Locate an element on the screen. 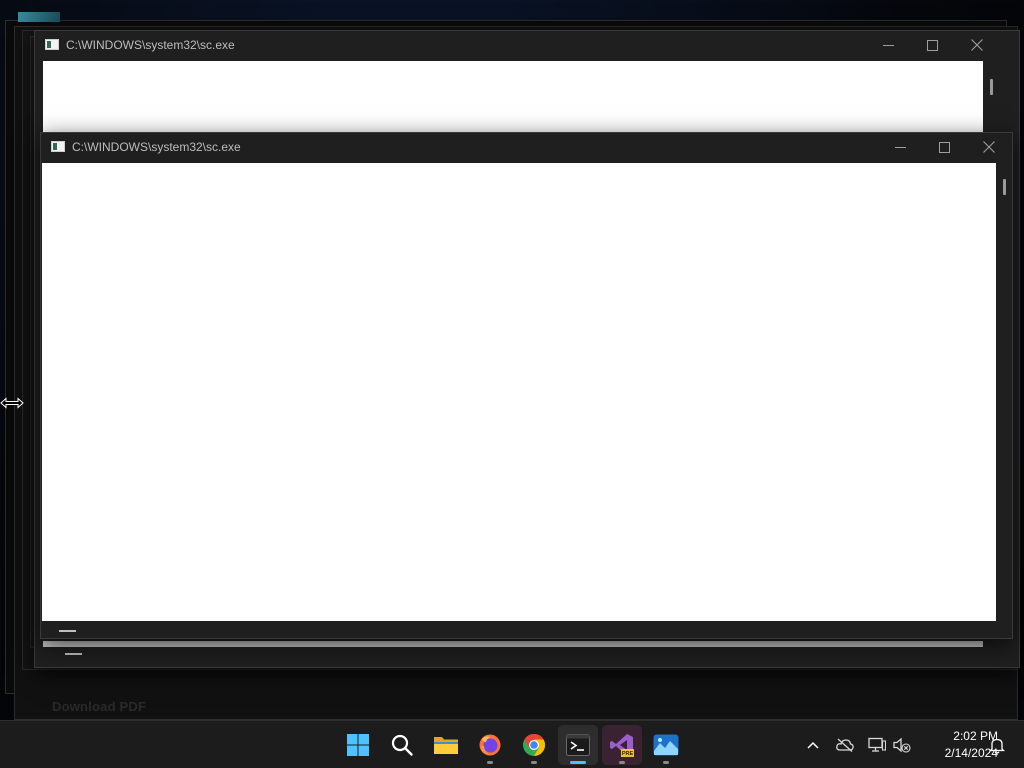 The height and width of the screenshot is (768, 1024). volume-muted-icon is located at coordinates (902, 745).